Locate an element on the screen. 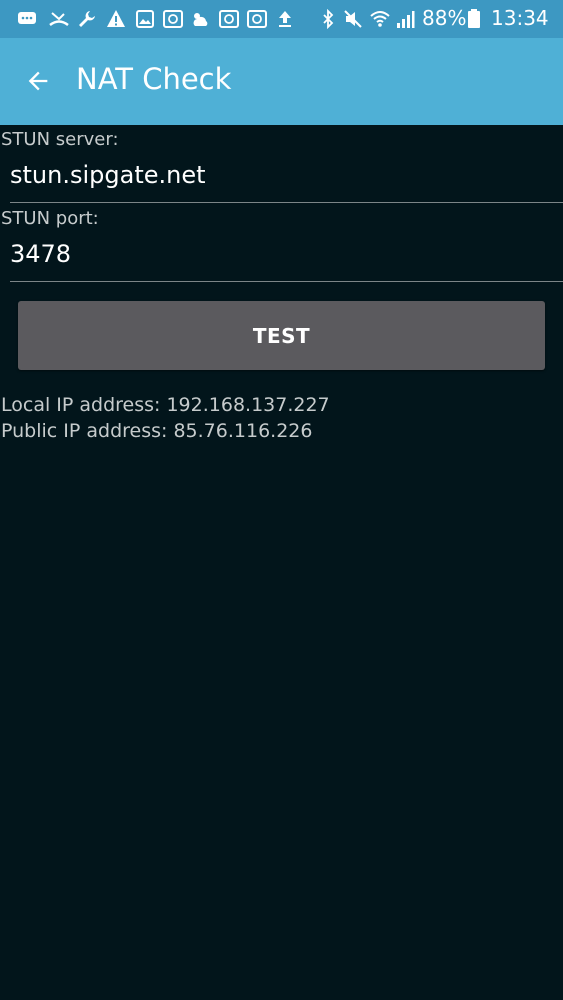 Image resolution: width=563 pixels, height=1000 pixels. stun-server-input is located at coordinates (286, 175).